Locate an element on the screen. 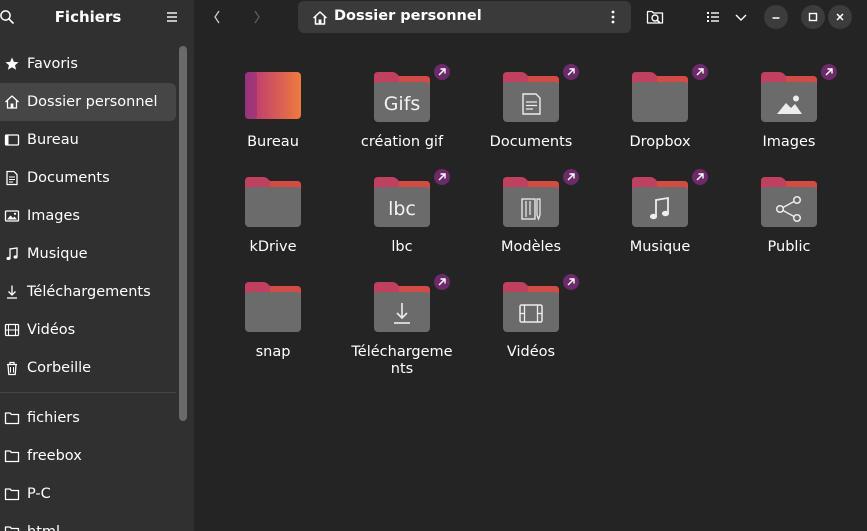  file-label: Public is located at coordinates (789, 247).